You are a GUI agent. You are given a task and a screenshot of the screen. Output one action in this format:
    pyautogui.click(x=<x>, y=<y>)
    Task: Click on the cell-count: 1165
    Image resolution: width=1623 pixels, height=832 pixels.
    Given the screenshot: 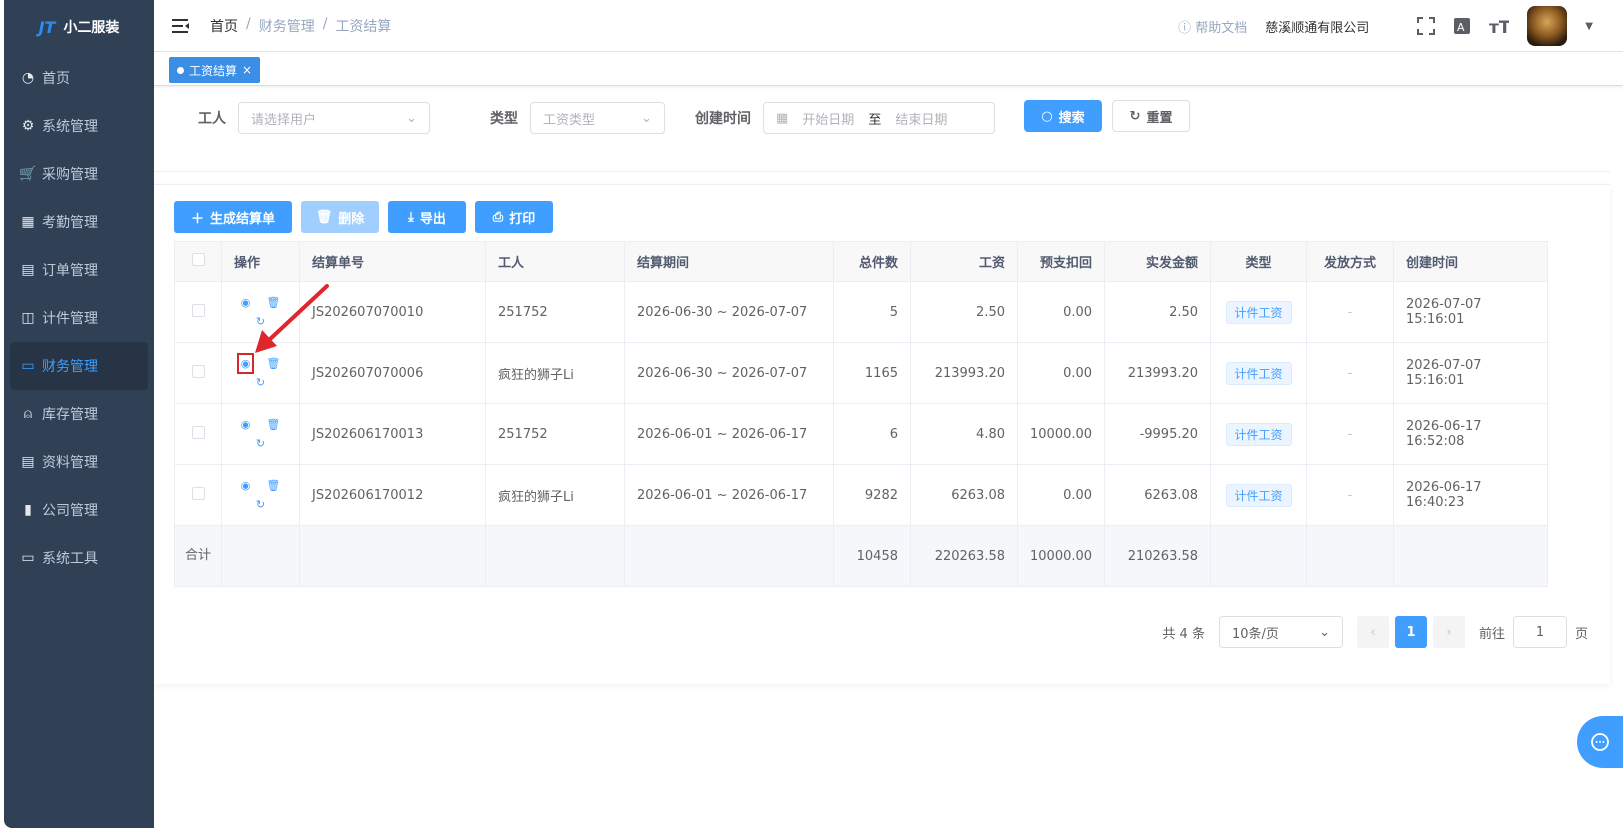 What is the action you would take?
    pyautogui.click(x=872, y=373)
    